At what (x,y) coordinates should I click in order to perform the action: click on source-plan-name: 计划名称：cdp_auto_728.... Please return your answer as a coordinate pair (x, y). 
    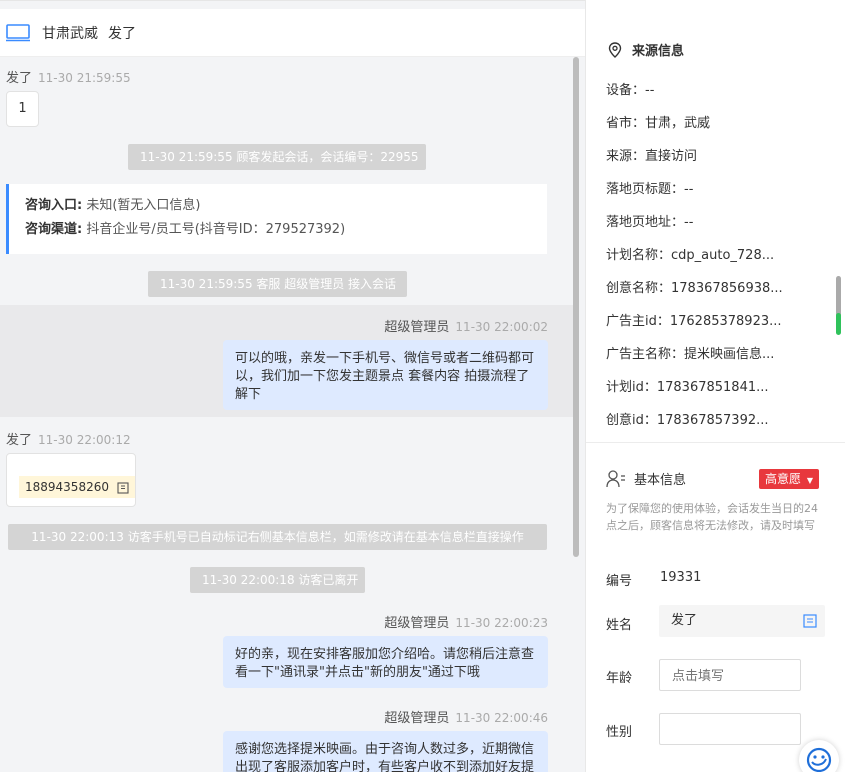
    Looking at the image, I should click on (690, 255).